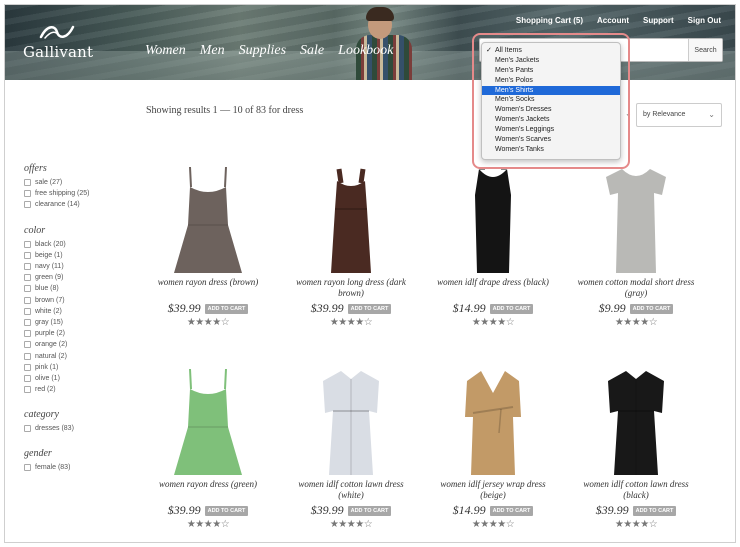 This screenshot has width=740, height=547. Describe the element at coordinates (493, 288) in the screenshot. I see `product-name: women idlf drape dress (black)` at that location.